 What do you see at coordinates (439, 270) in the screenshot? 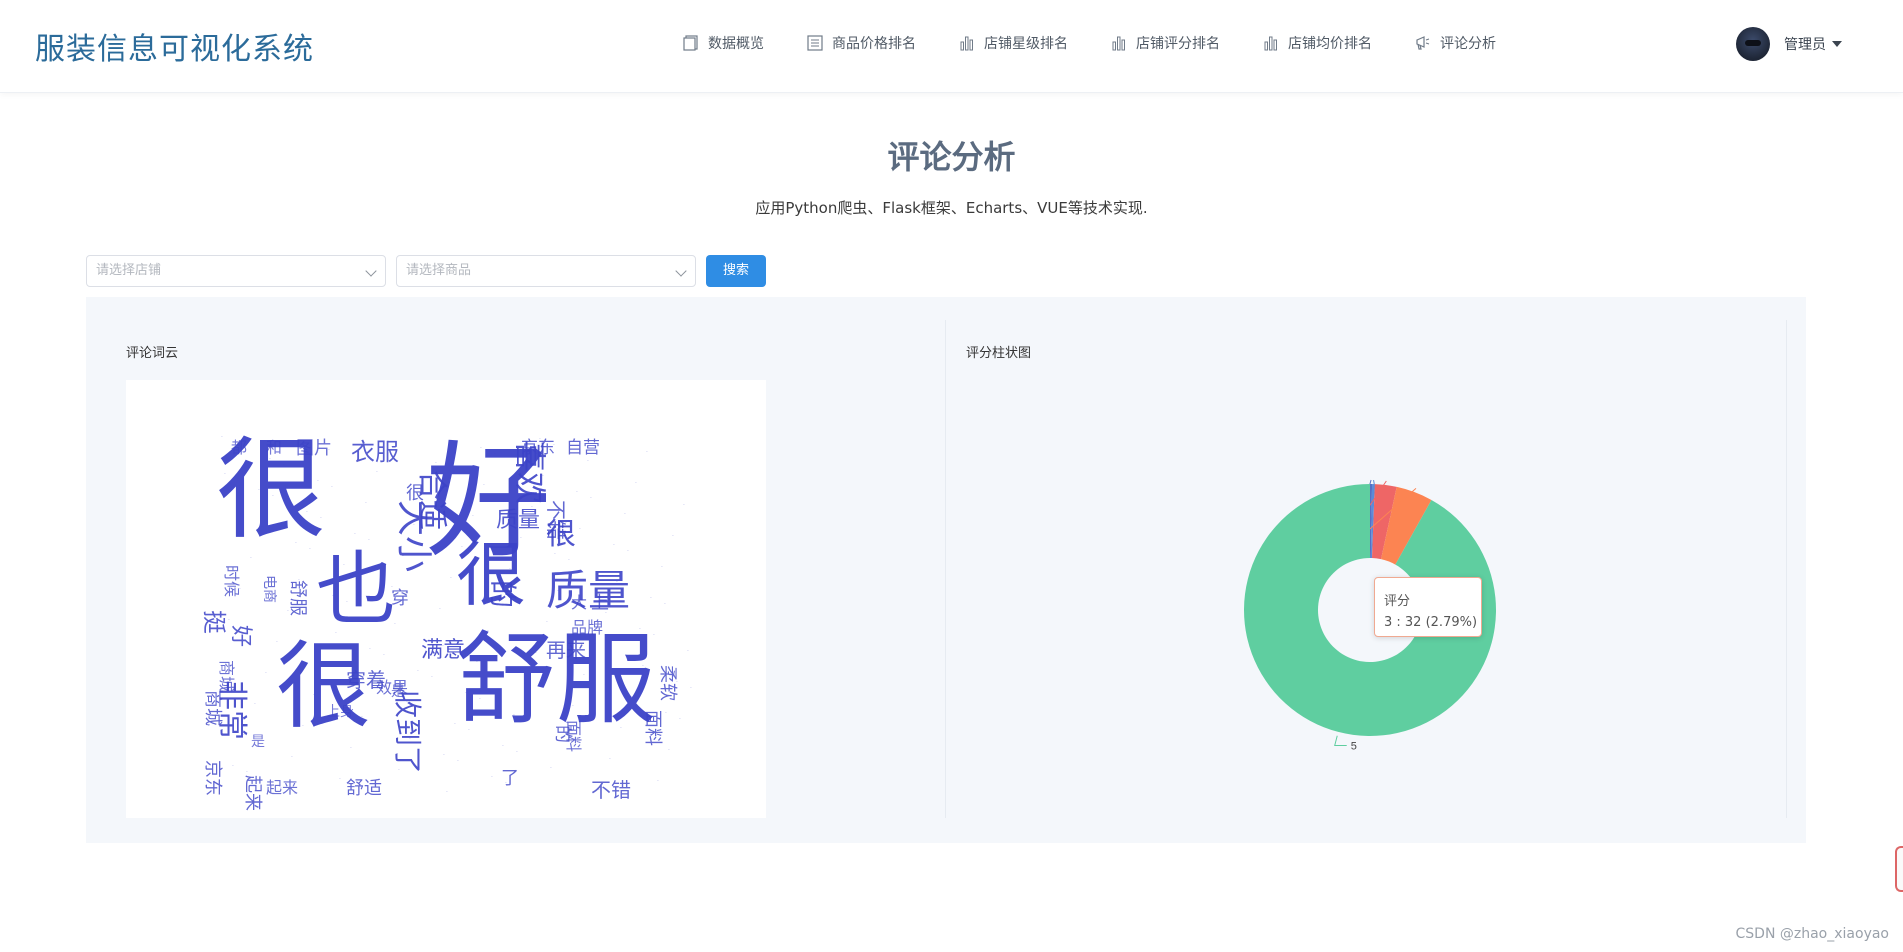
I see `product-select-placeholder: 请选择商品` at bounding box center [439, 270].